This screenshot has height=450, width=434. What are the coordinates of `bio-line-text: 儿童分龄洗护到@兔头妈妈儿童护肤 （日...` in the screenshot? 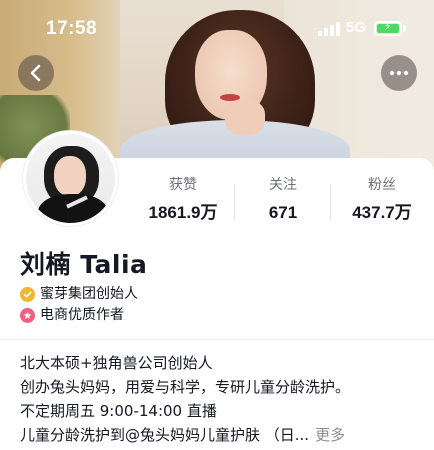 It's located at (164, 435).